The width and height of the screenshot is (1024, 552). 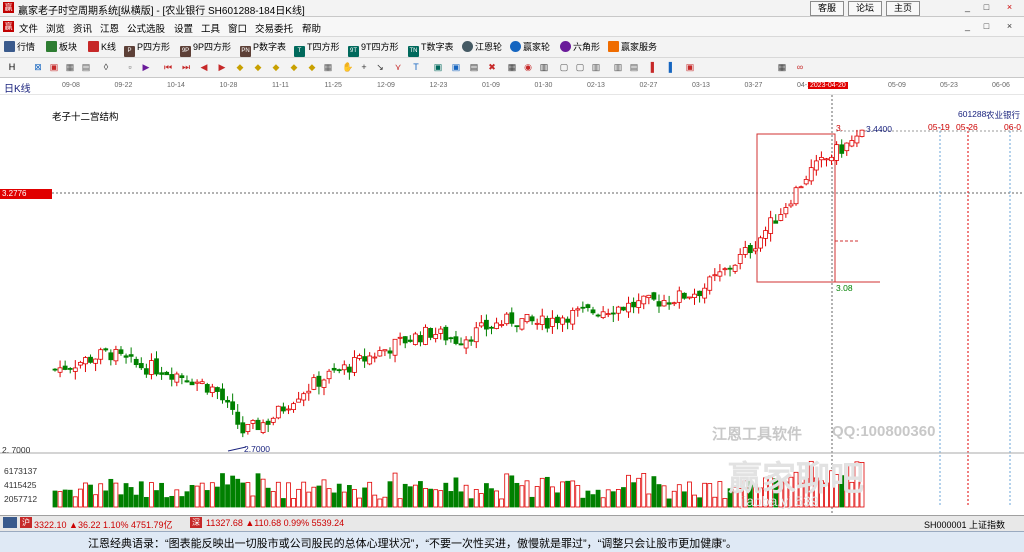 I want to click on grid-view-icon: ▦, so click(x=782, y=67).